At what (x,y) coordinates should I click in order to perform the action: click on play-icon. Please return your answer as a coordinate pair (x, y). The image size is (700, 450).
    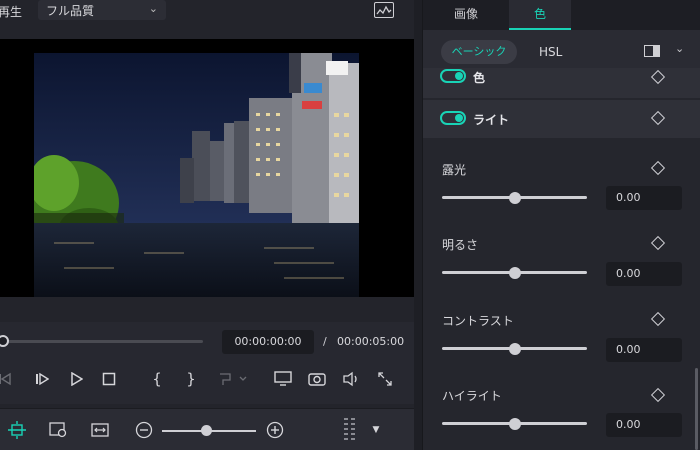
    Looking at the image, I should click on (76, 379).